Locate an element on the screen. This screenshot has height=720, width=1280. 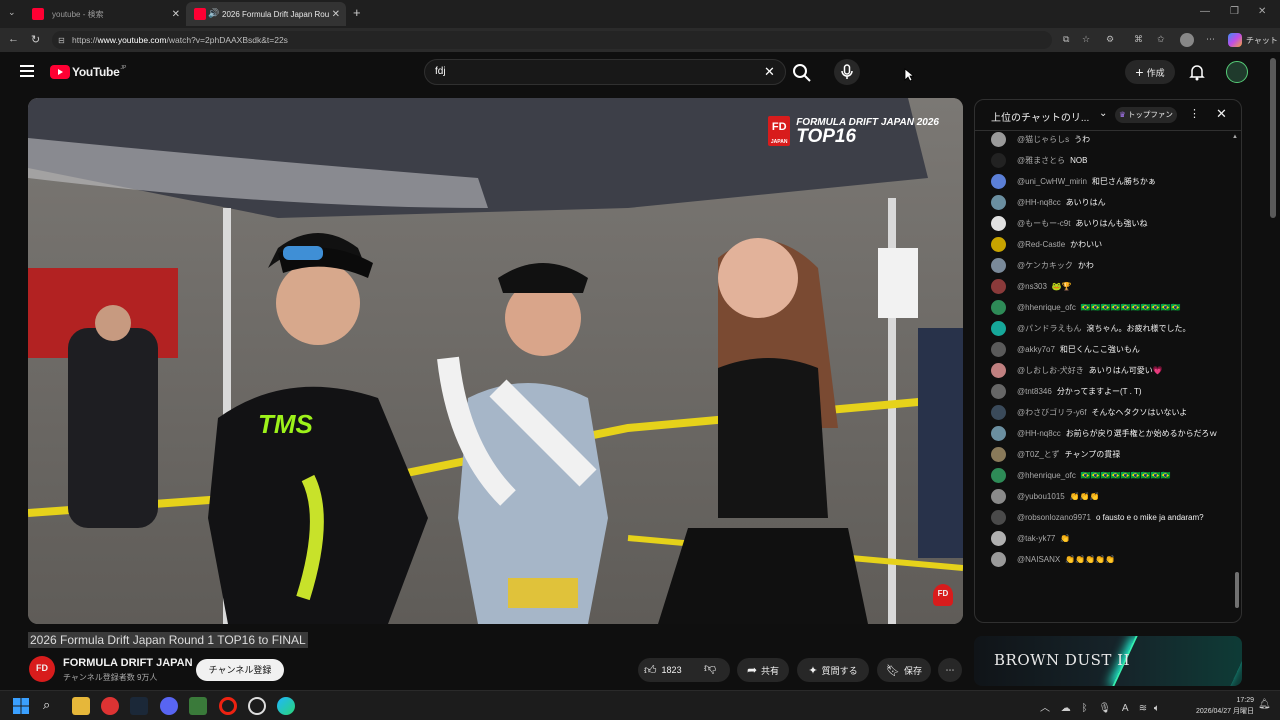
extension-puzzle-icon: ⌘ is located at coordinates (1138, 39).